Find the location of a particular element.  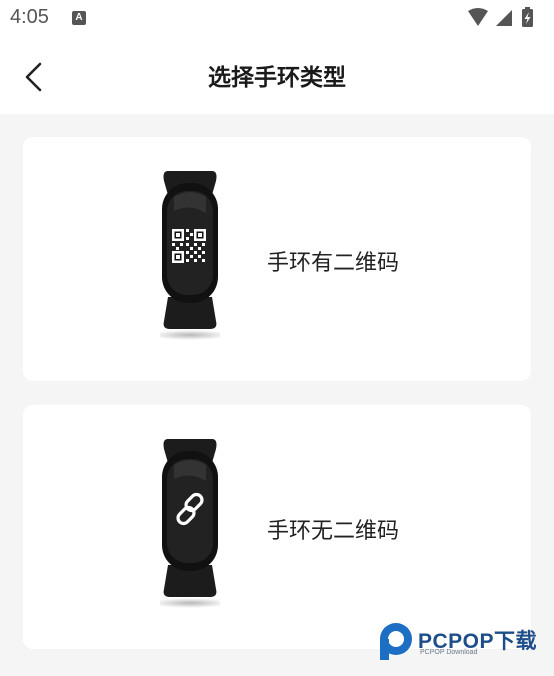

link-band-icon is located at coordinates (190, 523).